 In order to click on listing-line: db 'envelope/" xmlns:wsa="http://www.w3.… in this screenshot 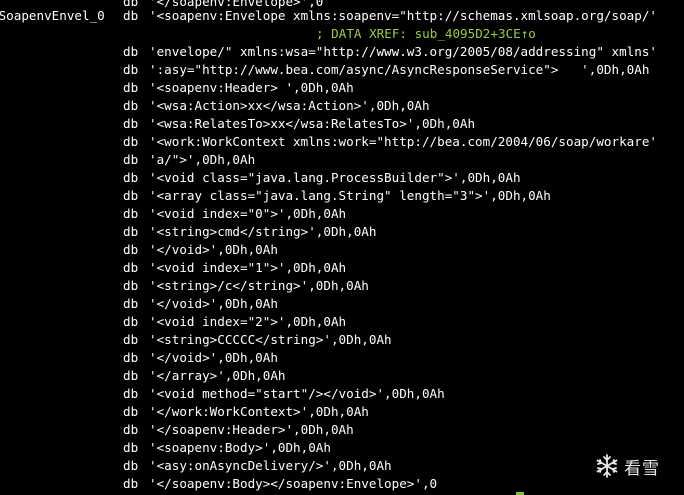, I will do `click(328, 52)`.